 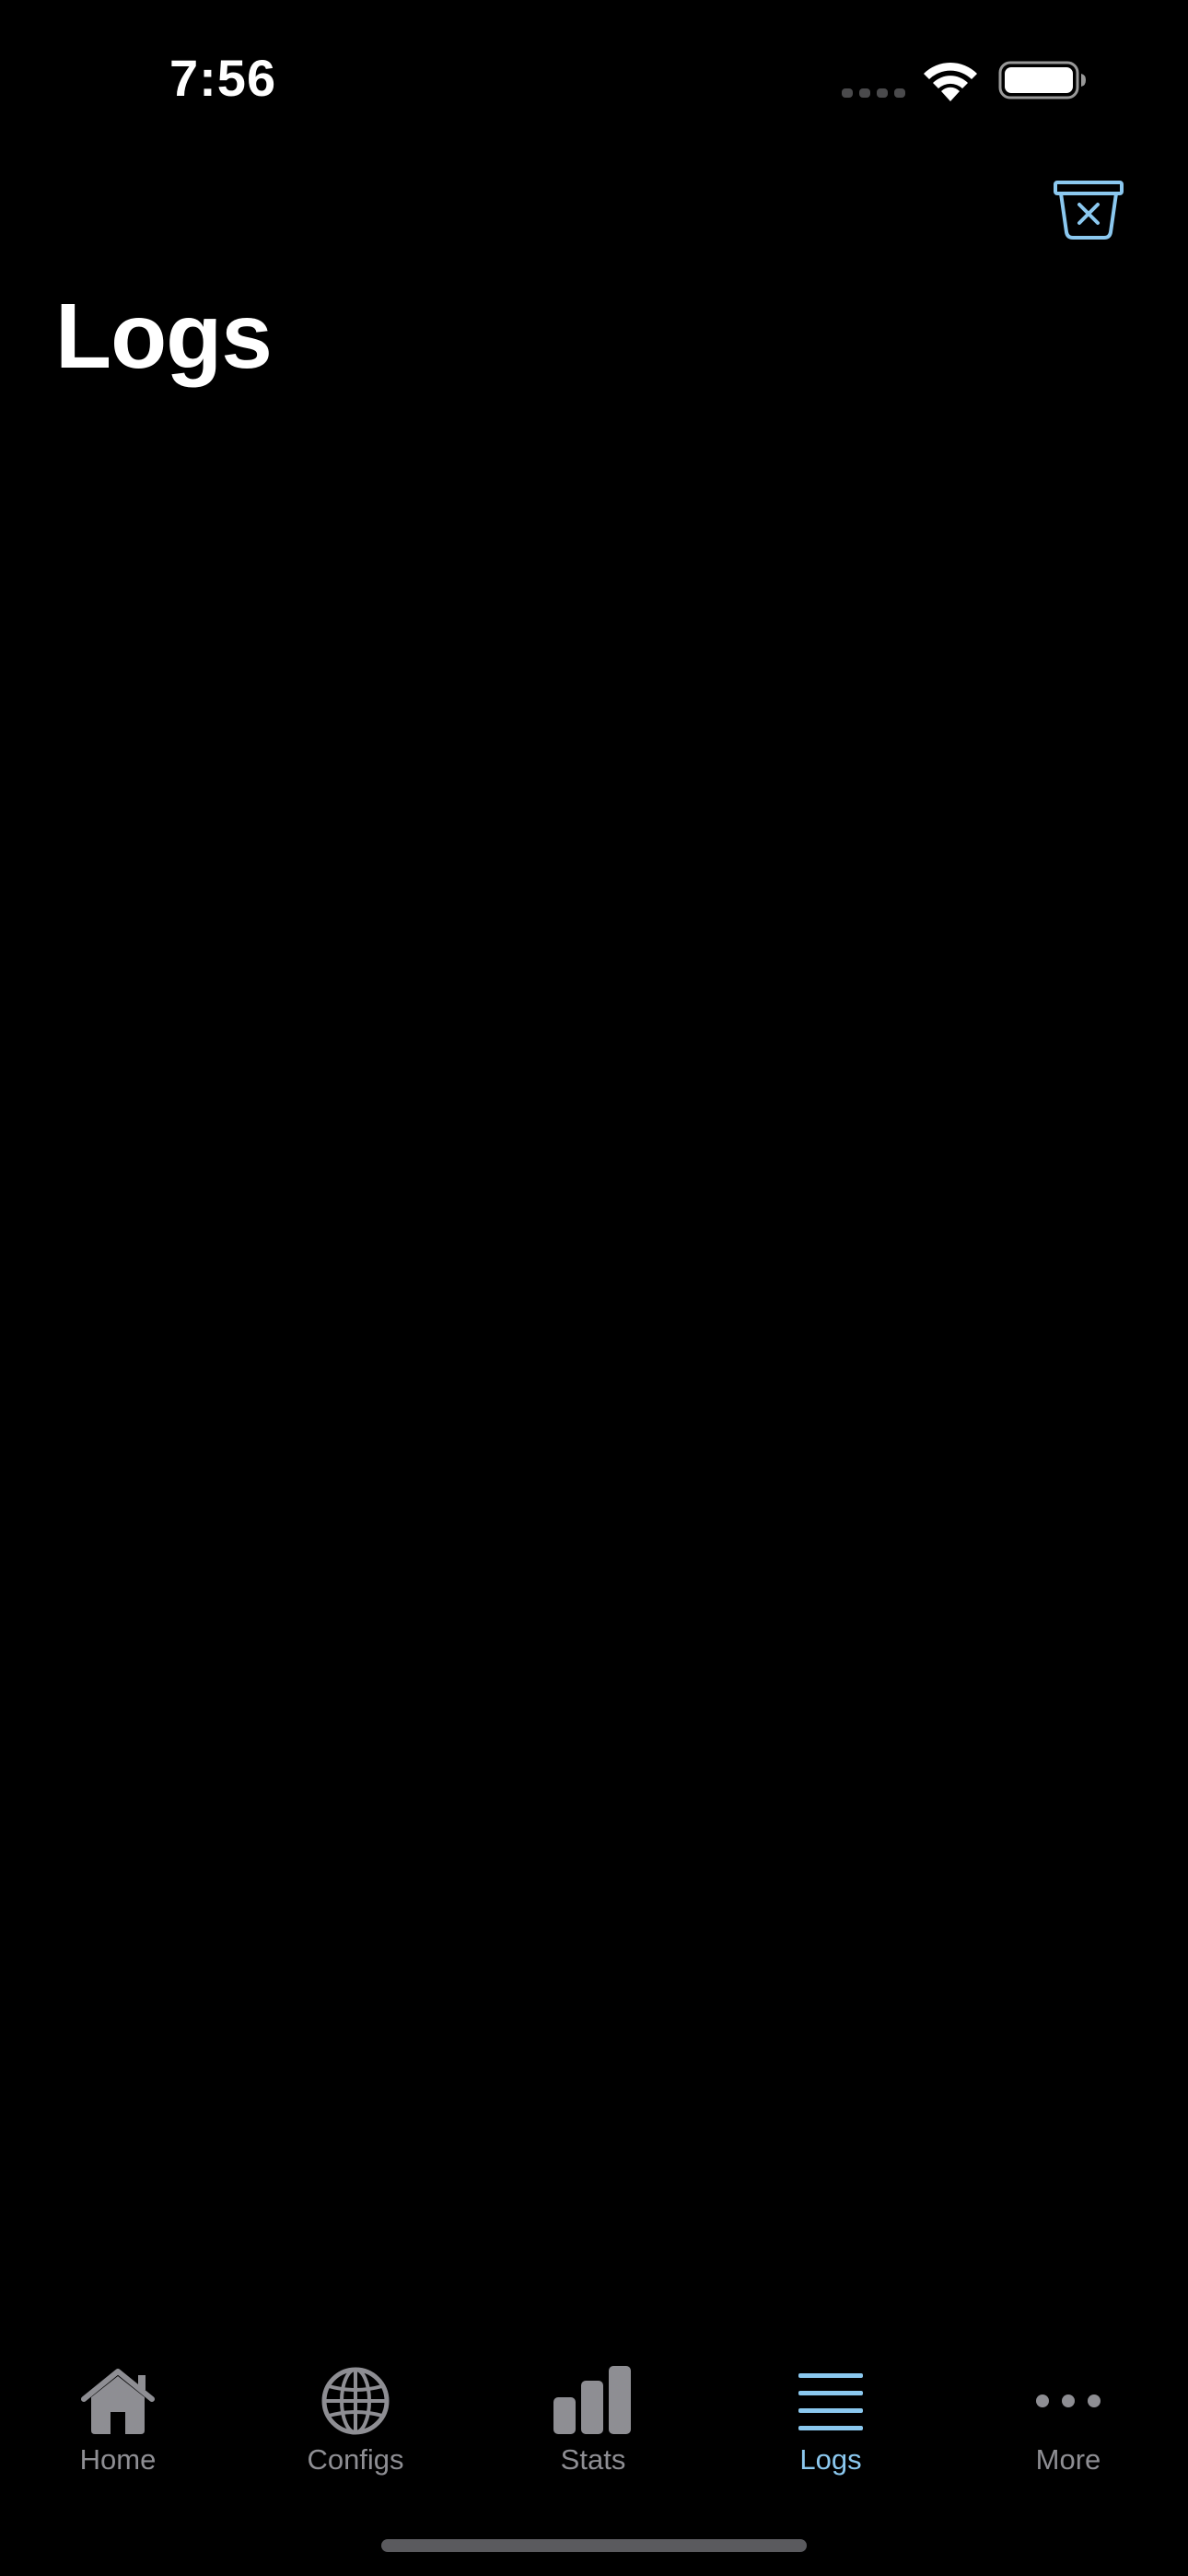 What do you see at coordinates (118, 2459) in the screenshot?
I see `tab-label: Home` at bounding box center [118, 2459].